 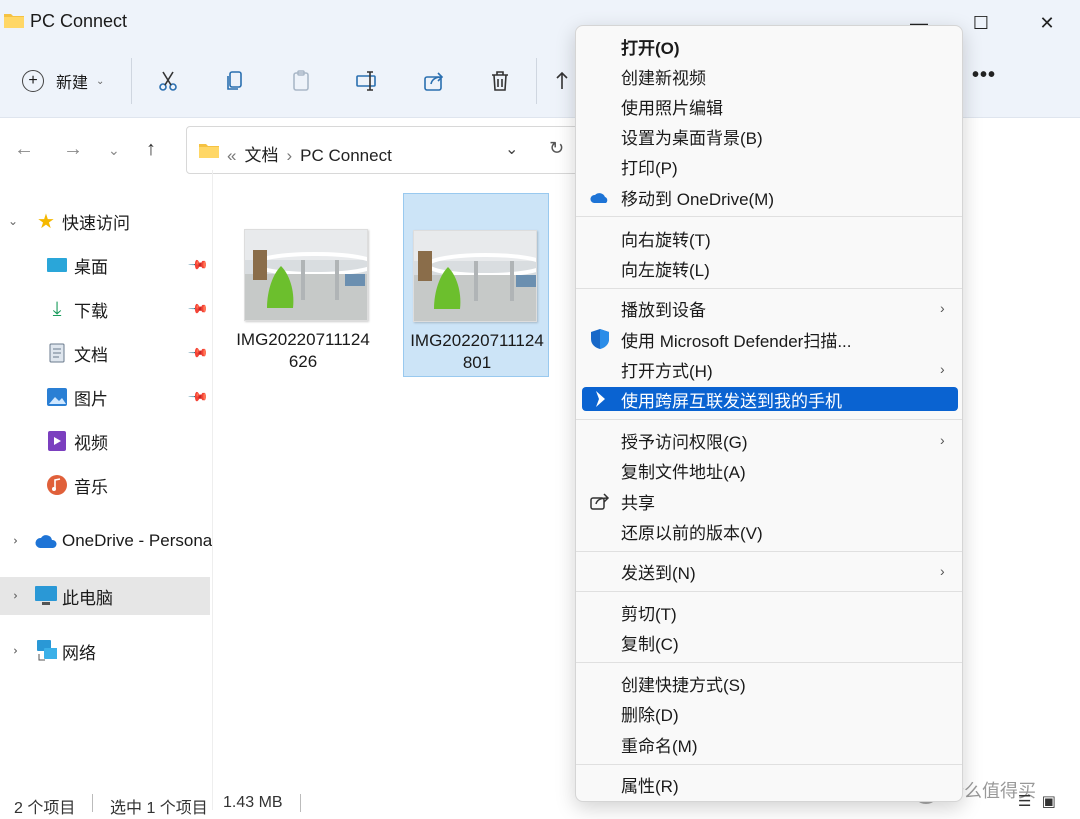 I want to click on breadcrumb-overflow: «, so click(x=231, y=155).